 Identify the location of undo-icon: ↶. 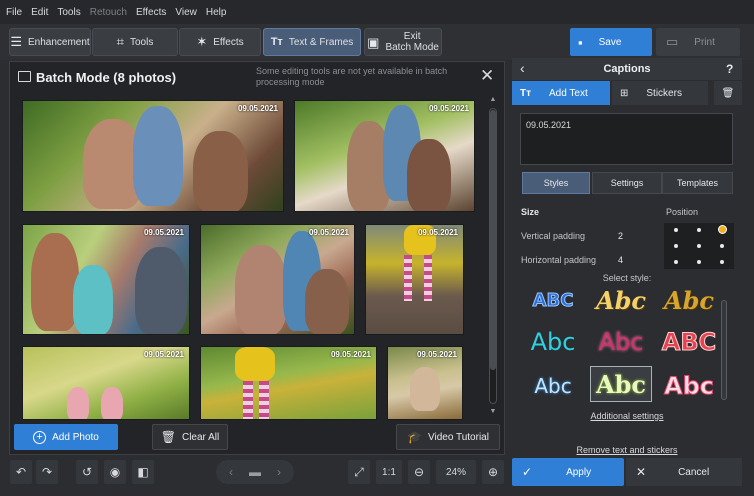
(21, 472).